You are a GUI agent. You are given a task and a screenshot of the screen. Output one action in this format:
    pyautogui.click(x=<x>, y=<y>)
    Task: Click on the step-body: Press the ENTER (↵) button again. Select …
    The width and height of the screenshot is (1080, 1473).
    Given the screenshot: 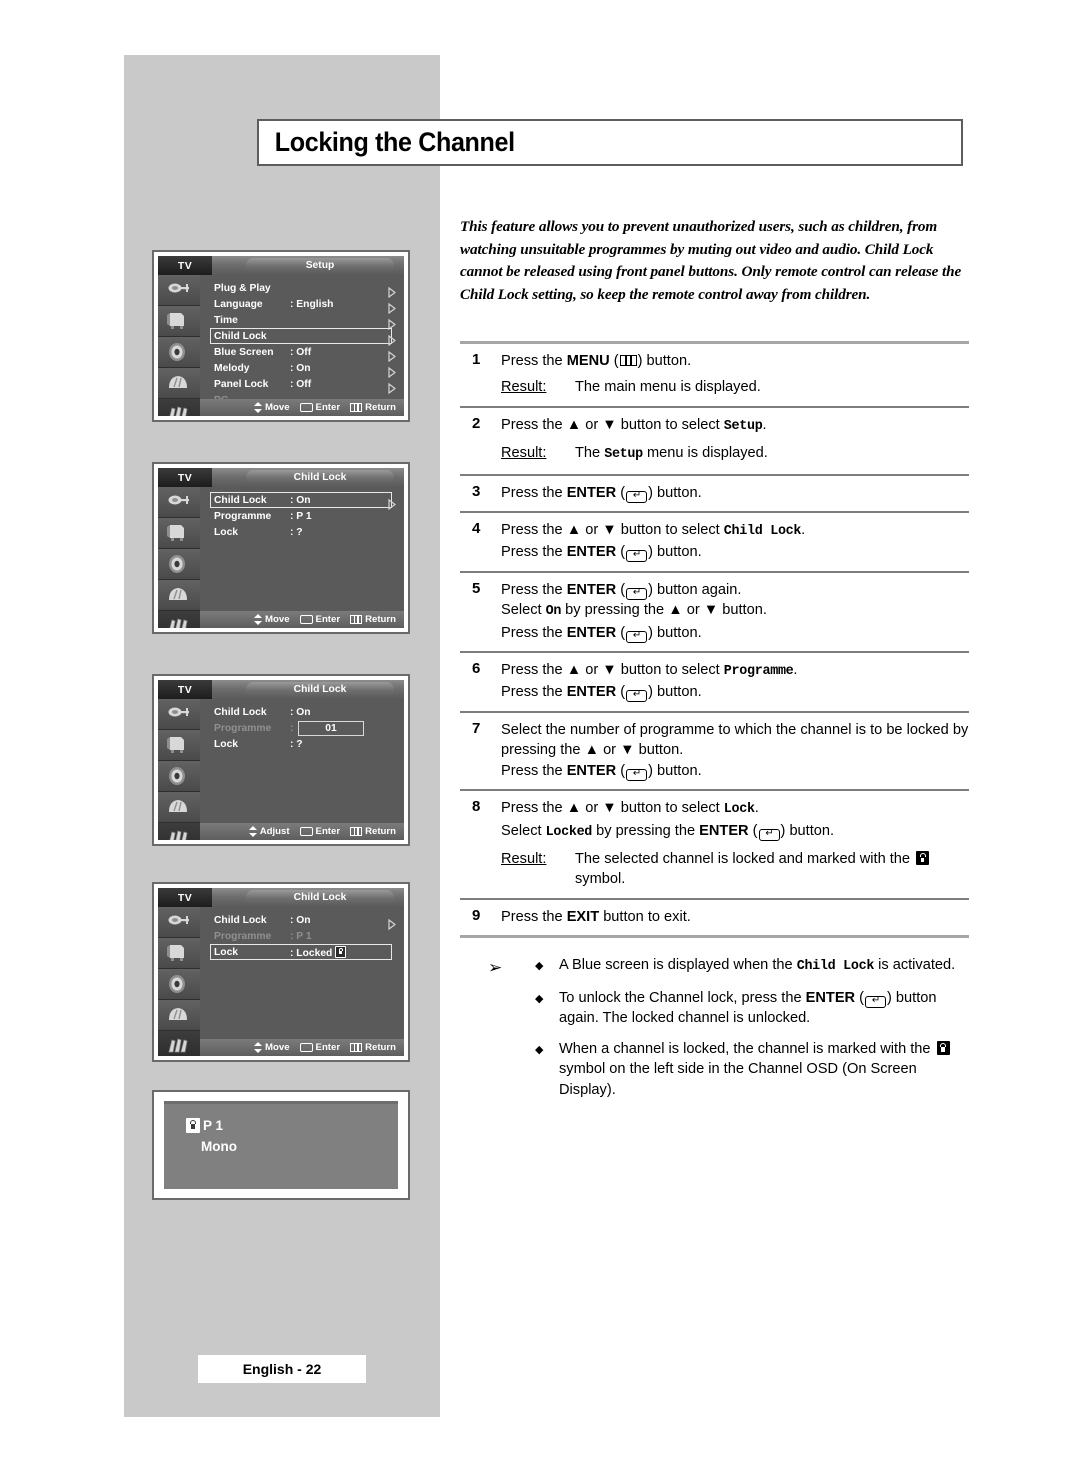 What is the action you would take?
    pyautogui.click(x=735, y=611)
    